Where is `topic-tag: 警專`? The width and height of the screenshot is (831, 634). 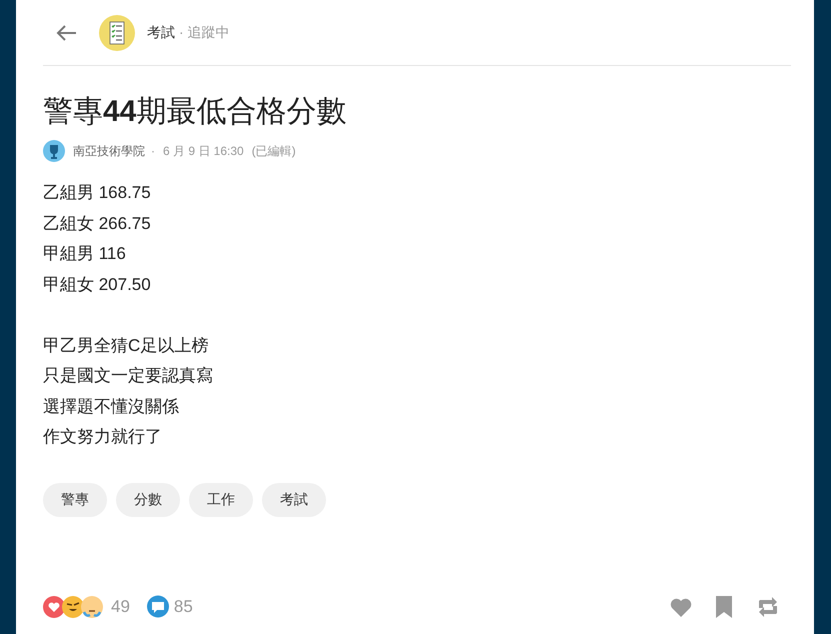
topic-tag: 警專 is located at coordinates (75, 499).